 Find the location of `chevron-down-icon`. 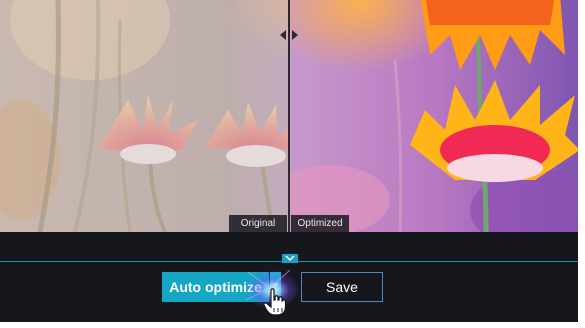

chevron-down-icon is located at coordinates (290, 258).